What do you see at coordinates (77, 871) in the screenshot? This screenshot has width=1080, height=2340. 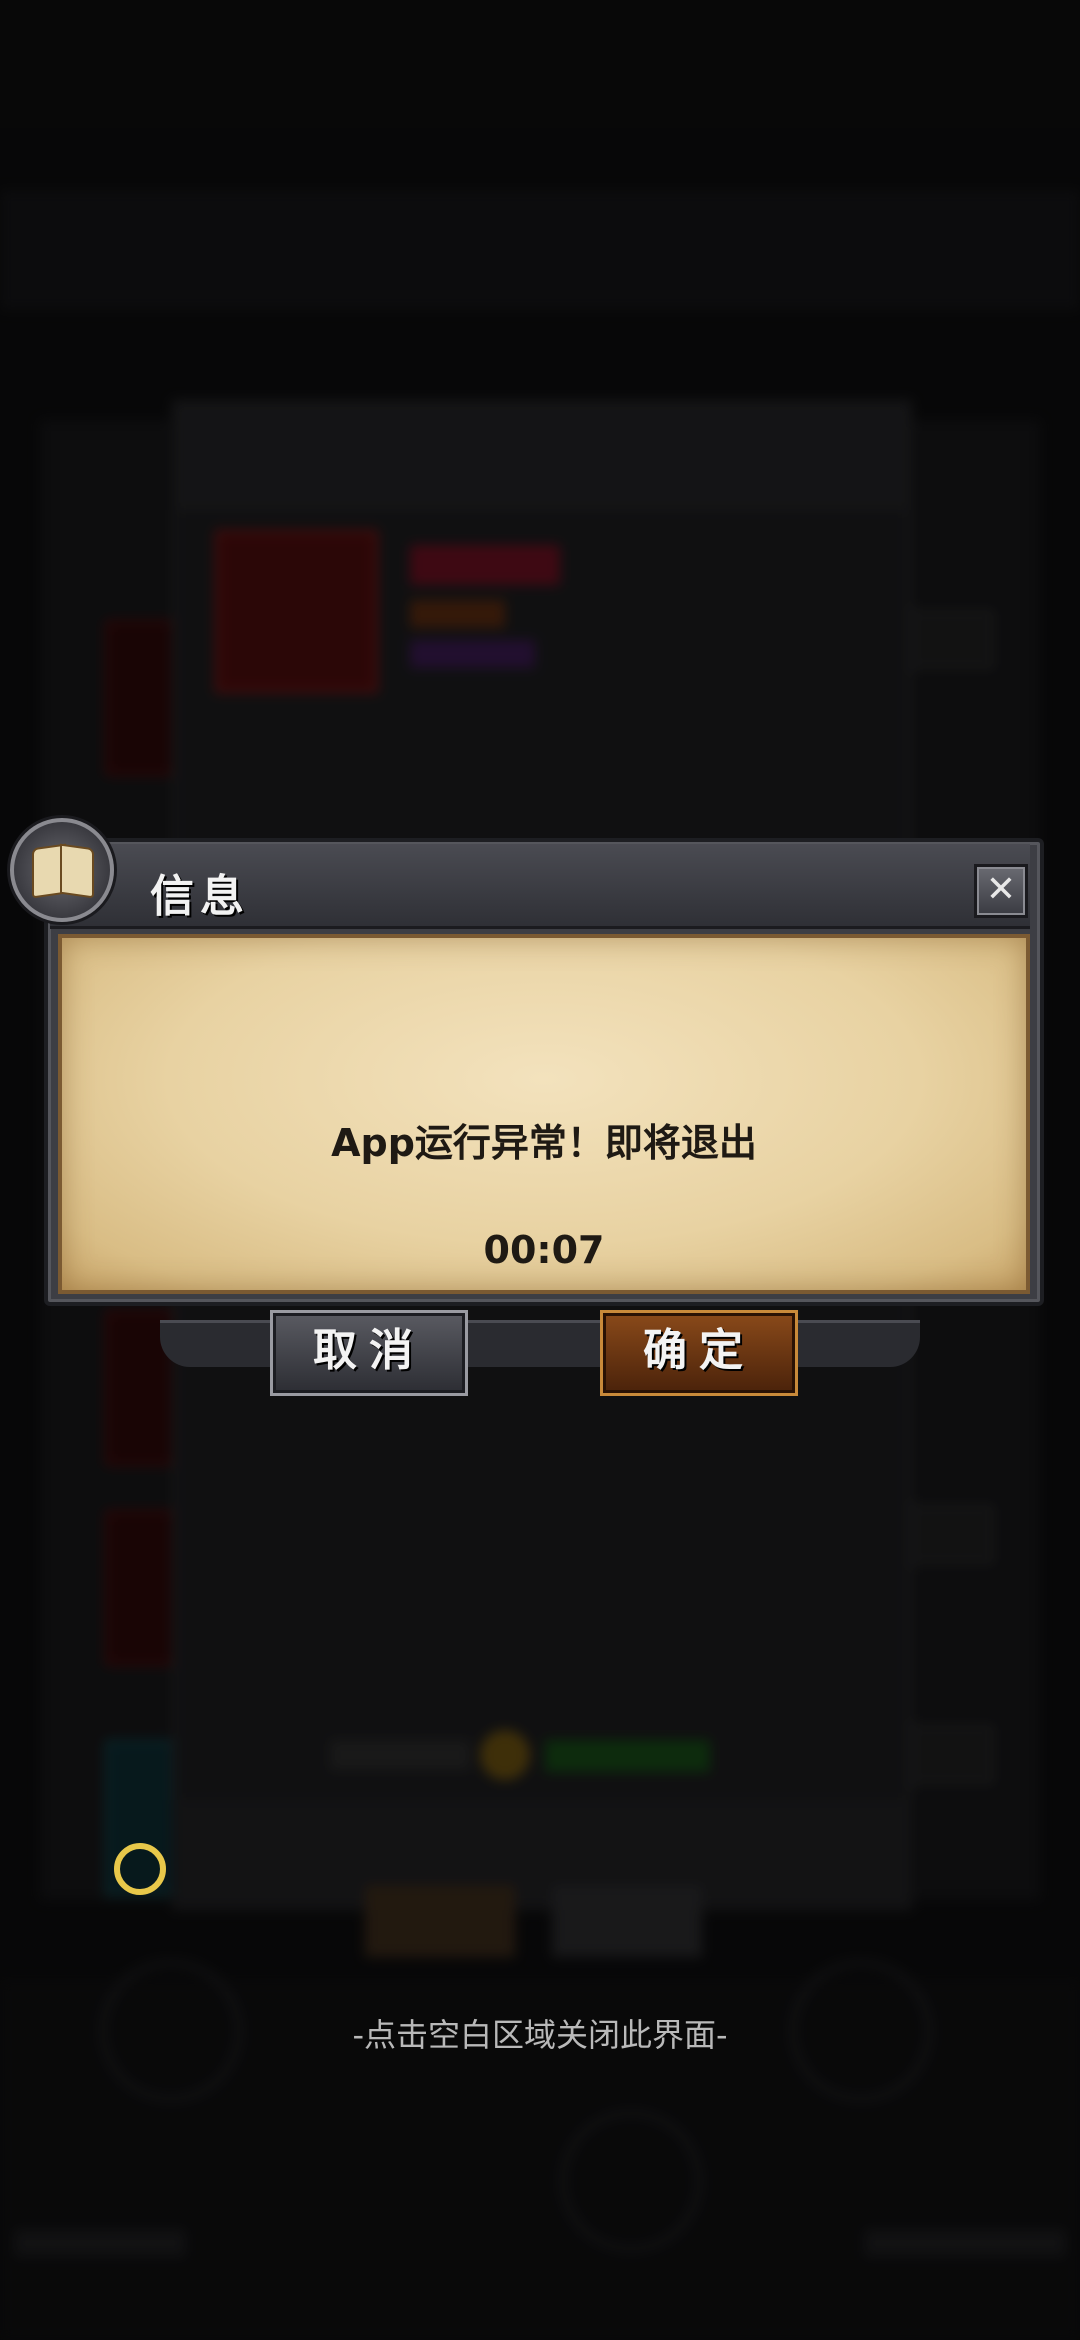 I see `book-page-right` at bounding box center [77, 871].